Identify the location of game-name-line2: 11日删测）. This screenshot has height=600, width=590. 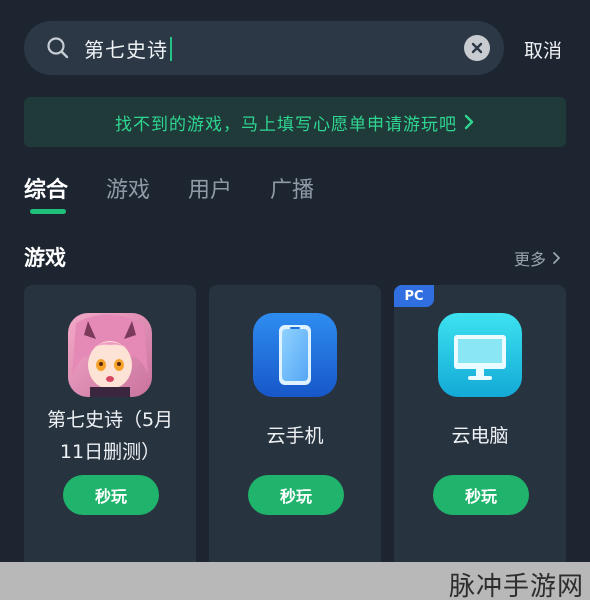
(110, 452).